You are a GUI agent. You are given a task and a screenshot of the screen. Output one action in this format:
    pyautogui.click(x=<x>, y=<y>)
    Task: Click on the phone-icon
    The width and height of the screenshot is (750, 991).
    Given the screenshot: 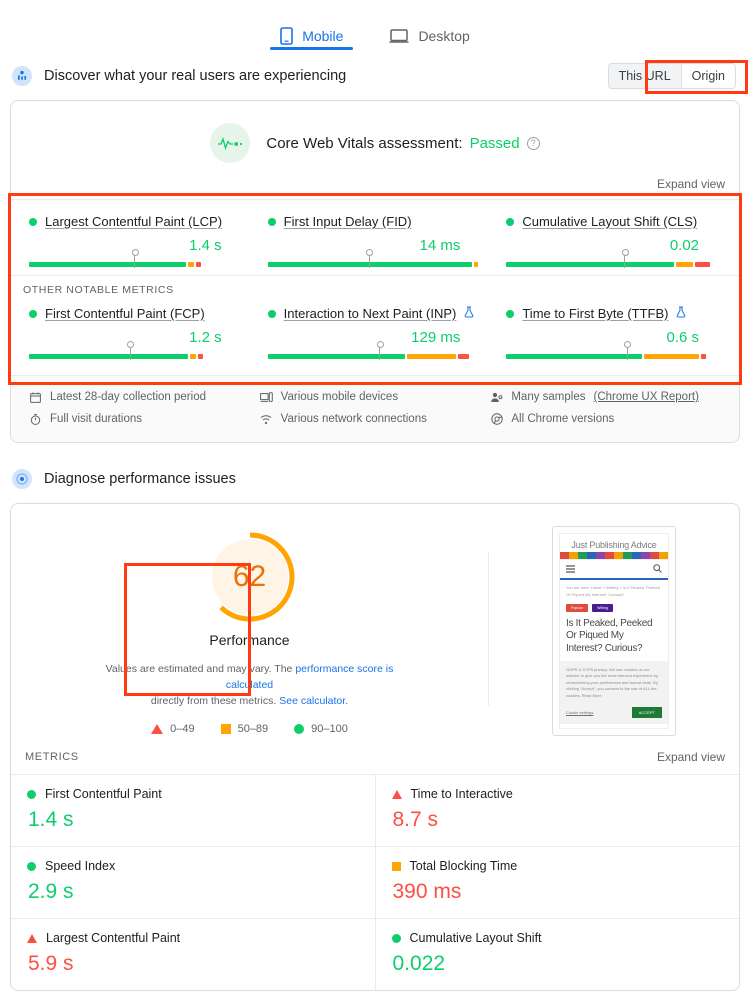 What is the action you would take?
    pyautogui.click(x=286, y=36)
    